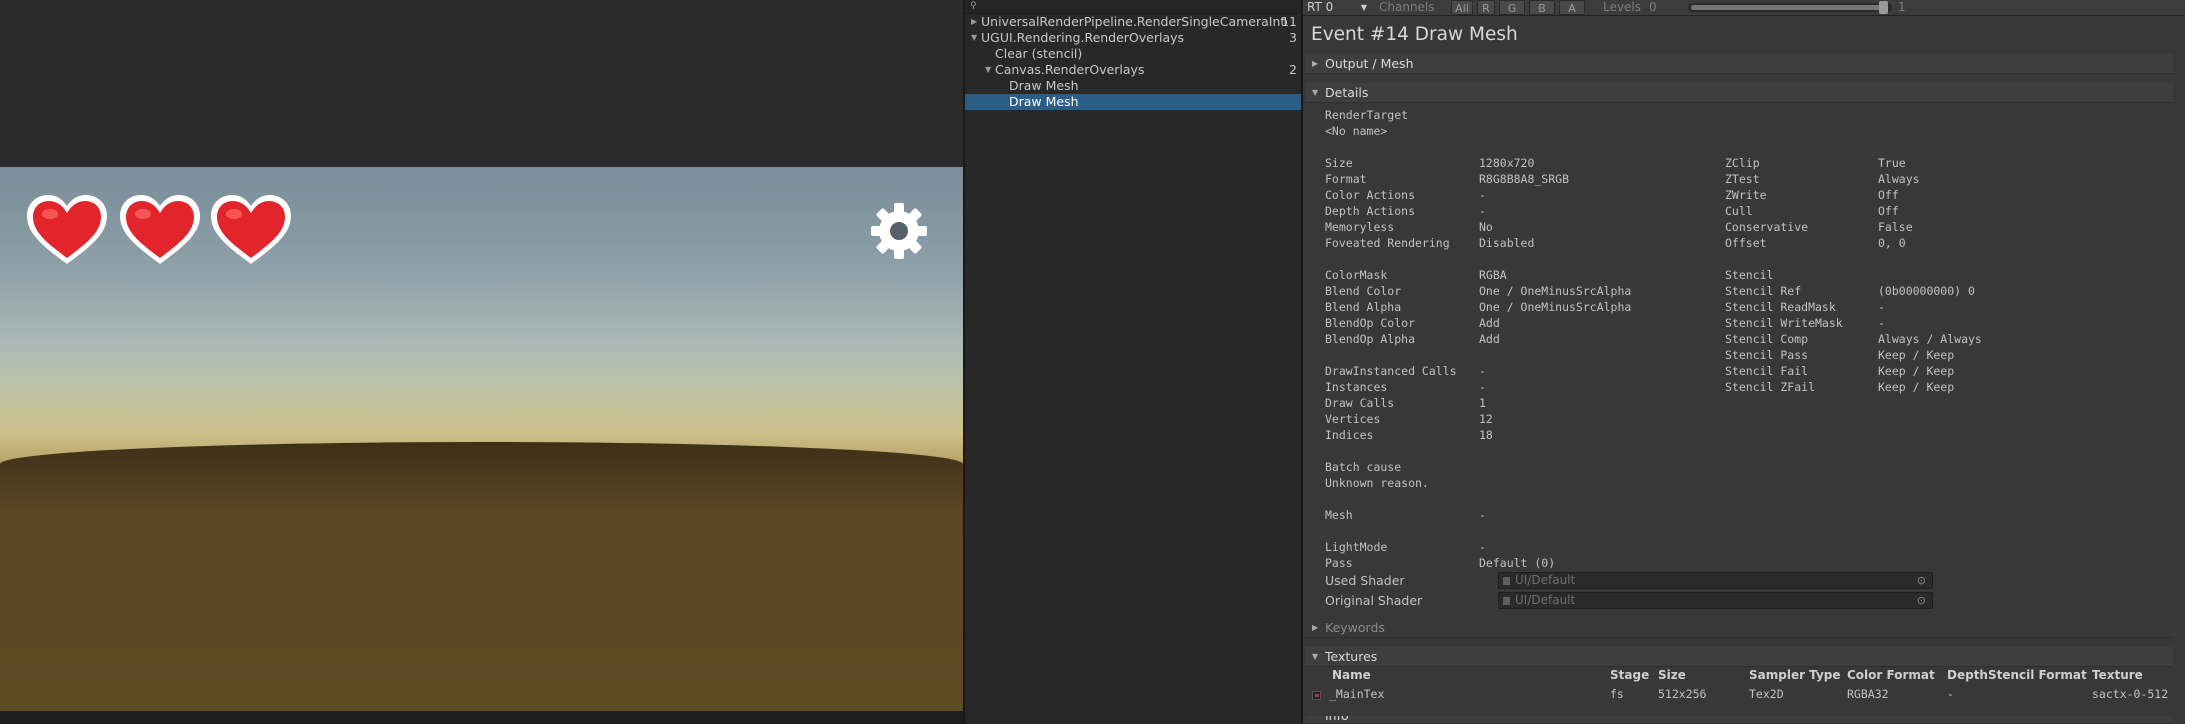  I want to click on section-details: ▼ Details, so click(1739, 93).